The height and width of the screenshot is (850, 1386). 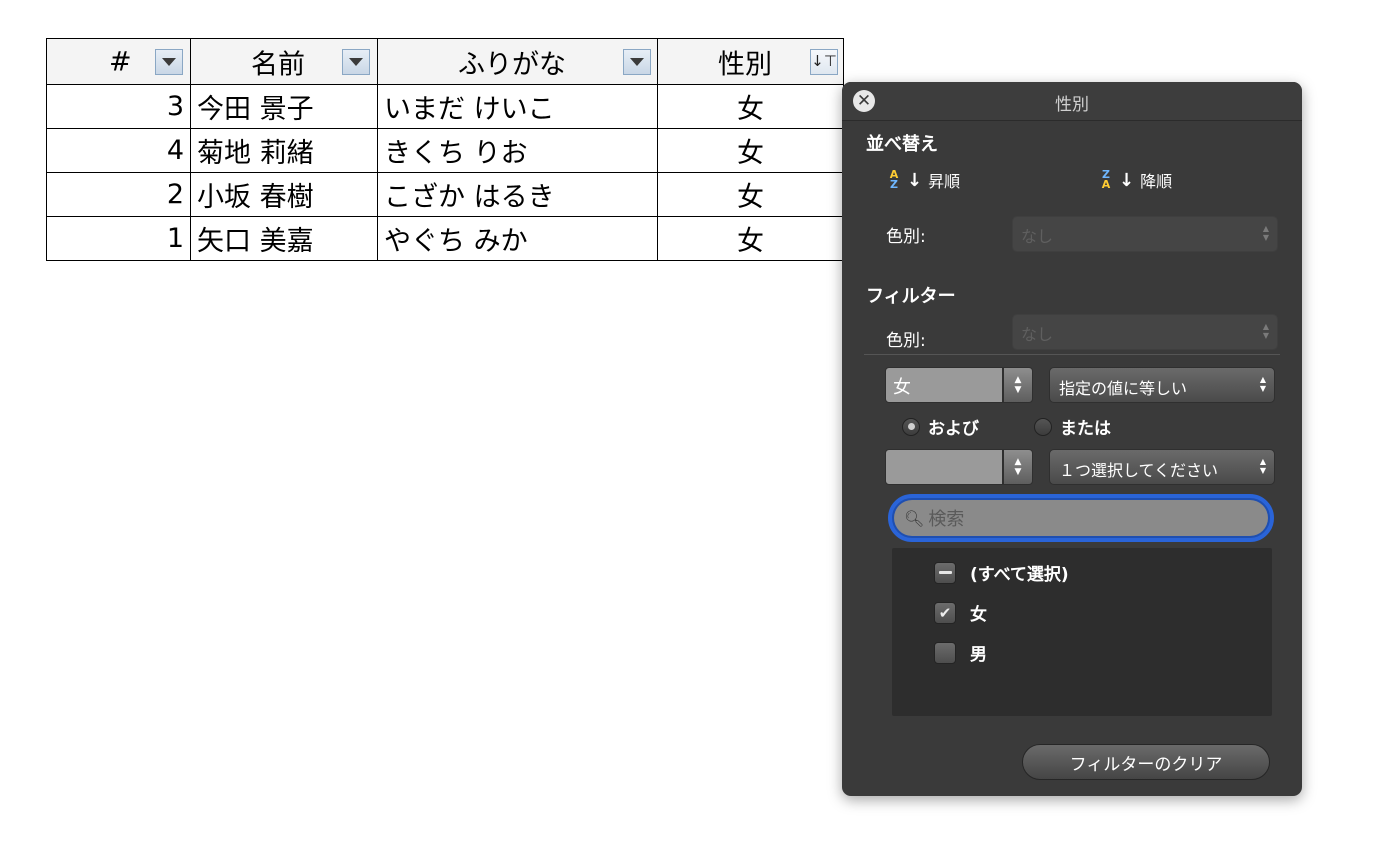 I want to click on popover-title-bar: ✕ 性別, so click(x=1072, y=101).